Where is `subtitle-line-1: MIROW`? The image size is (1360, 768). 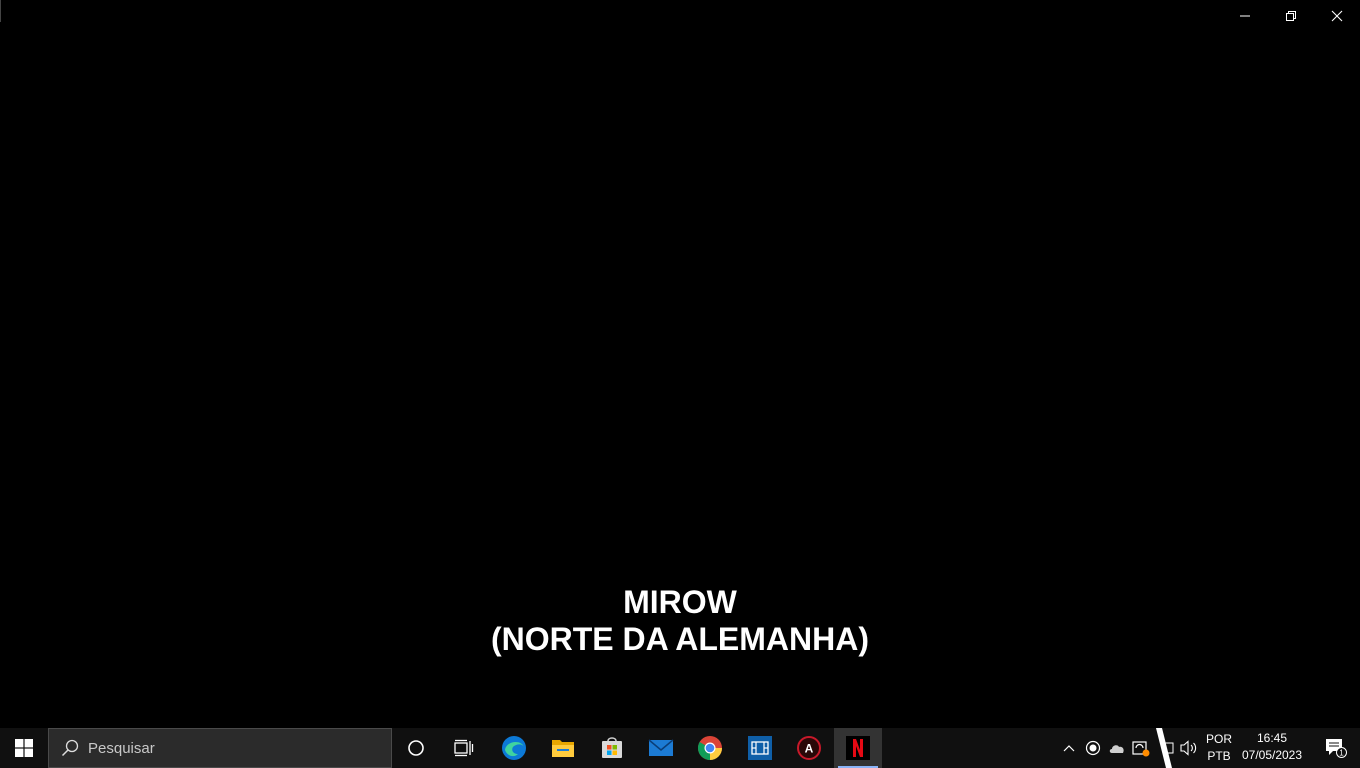 subtitle-line-1: MIROW is located at coordinates (680, 602).